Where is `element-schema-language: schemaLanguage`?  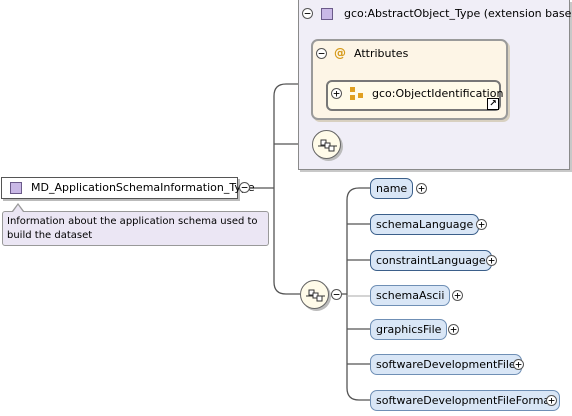 element-schema-language: schemaLanguage is located at coordinates (425, 224).